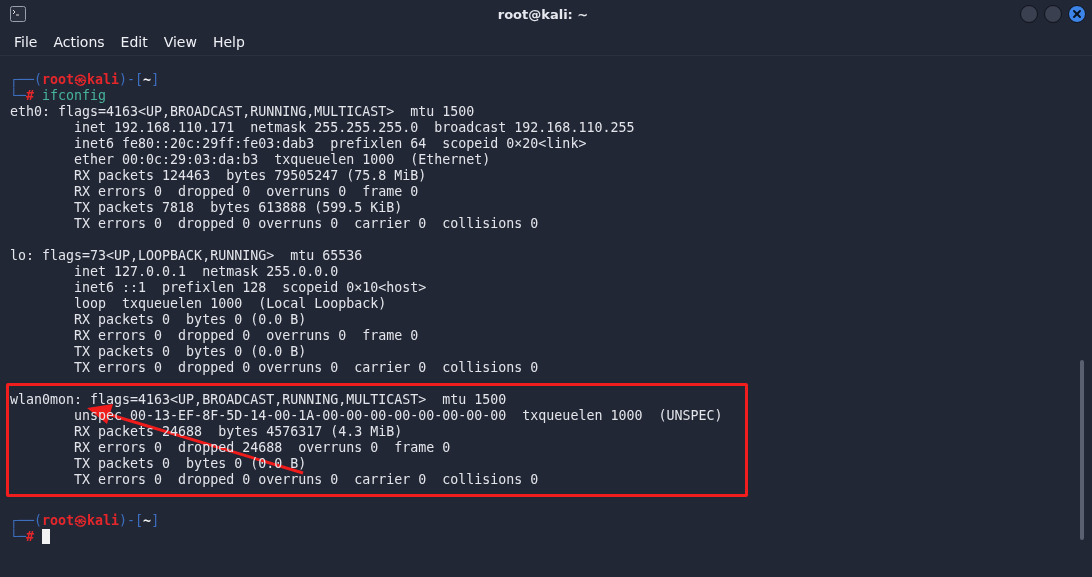 The image size is (1092, 577). I want to click on output-line: inet6 fe80::20c:29ff:fe03:dab3 prefixlen 64 scopeid 0×20<link>, so click(330, 144).